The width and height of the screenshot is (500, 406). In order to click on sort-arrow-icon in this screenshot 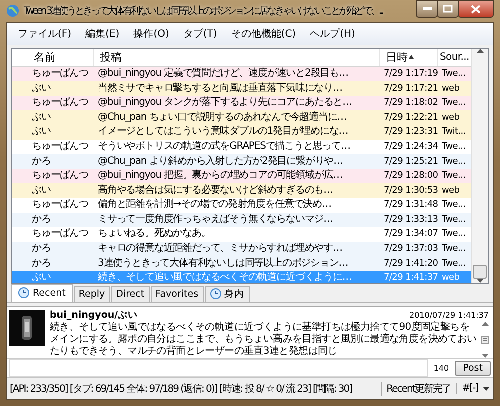, I will do `click(411, 57)`.